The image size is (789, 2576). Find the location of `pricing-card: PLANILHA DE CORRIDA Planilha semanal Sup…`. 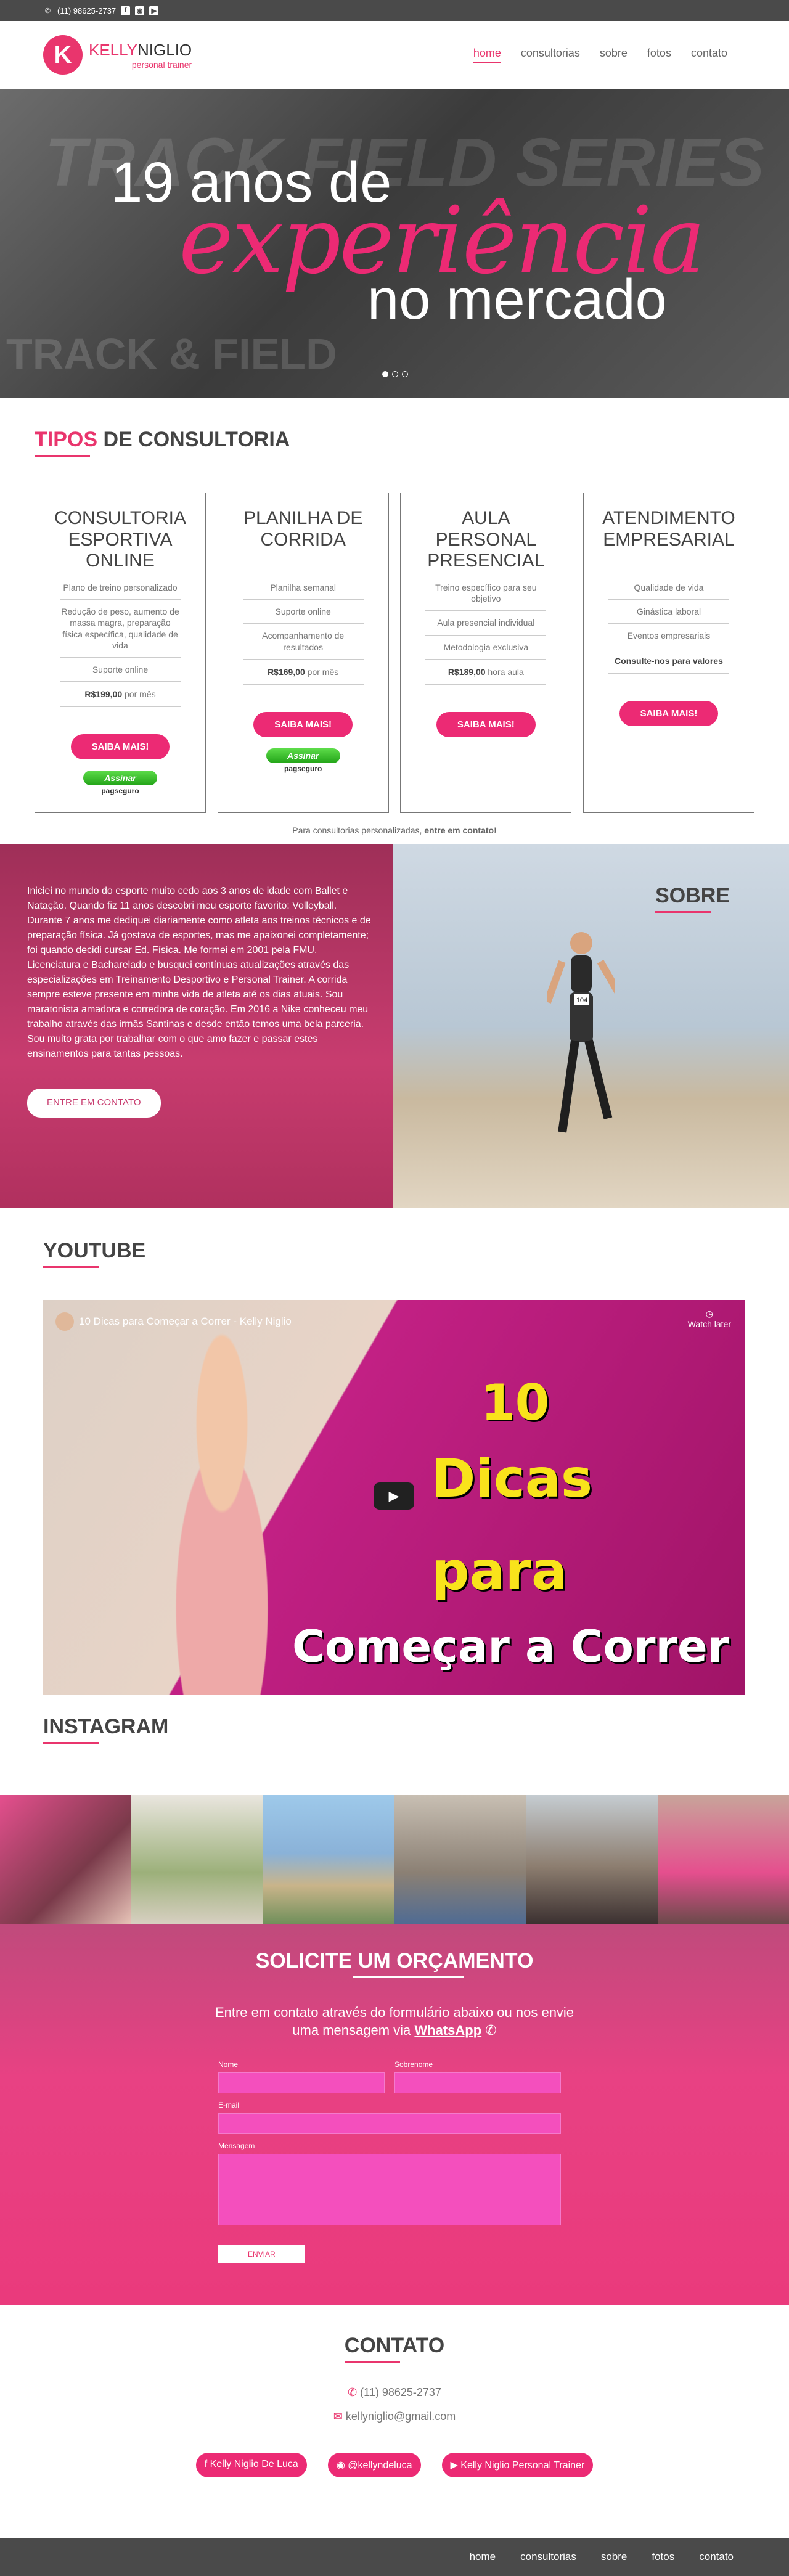

pricing-card: PLANILHA DE CORRIDA Planilha semanal Sup… is located at coordinates (303, 653).